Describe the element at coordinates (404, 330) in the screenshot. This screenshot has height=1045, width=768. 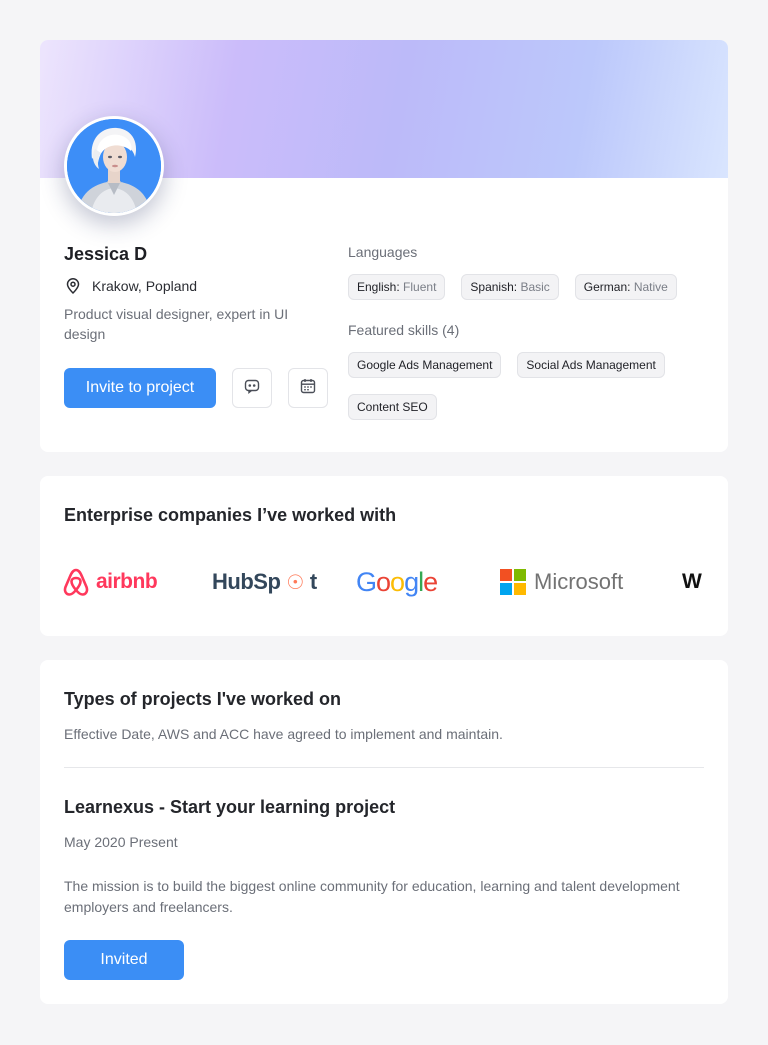
I see `featured-skills-label: Featured skills (4)` at that location.